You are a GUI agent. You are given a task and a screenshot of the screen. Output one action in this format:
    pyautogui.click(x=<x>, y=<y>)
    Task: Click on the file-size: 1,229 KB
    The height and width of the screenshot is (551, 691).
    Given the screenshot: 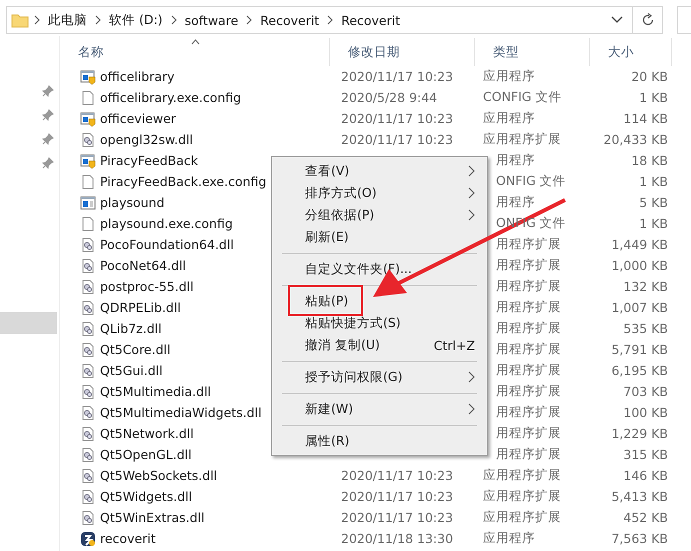 What is the action you would take?
    pyautogui.click(x=639, y=433)
    